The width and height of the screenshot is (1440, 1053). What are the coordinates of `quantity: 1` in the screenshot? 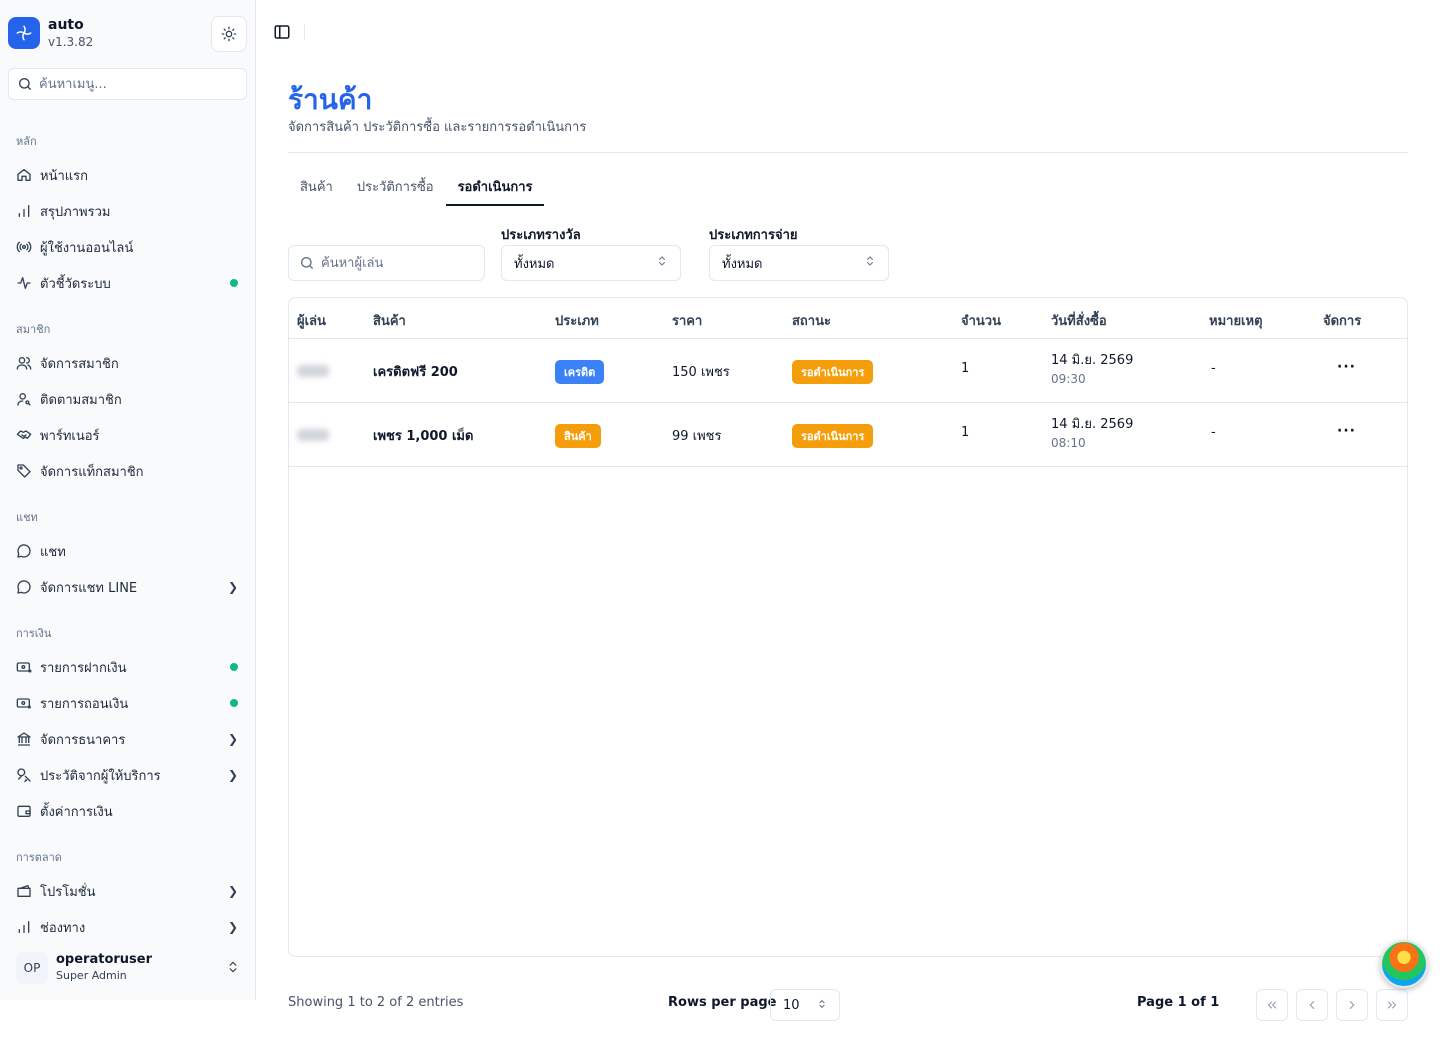 It's located at (965, 368).